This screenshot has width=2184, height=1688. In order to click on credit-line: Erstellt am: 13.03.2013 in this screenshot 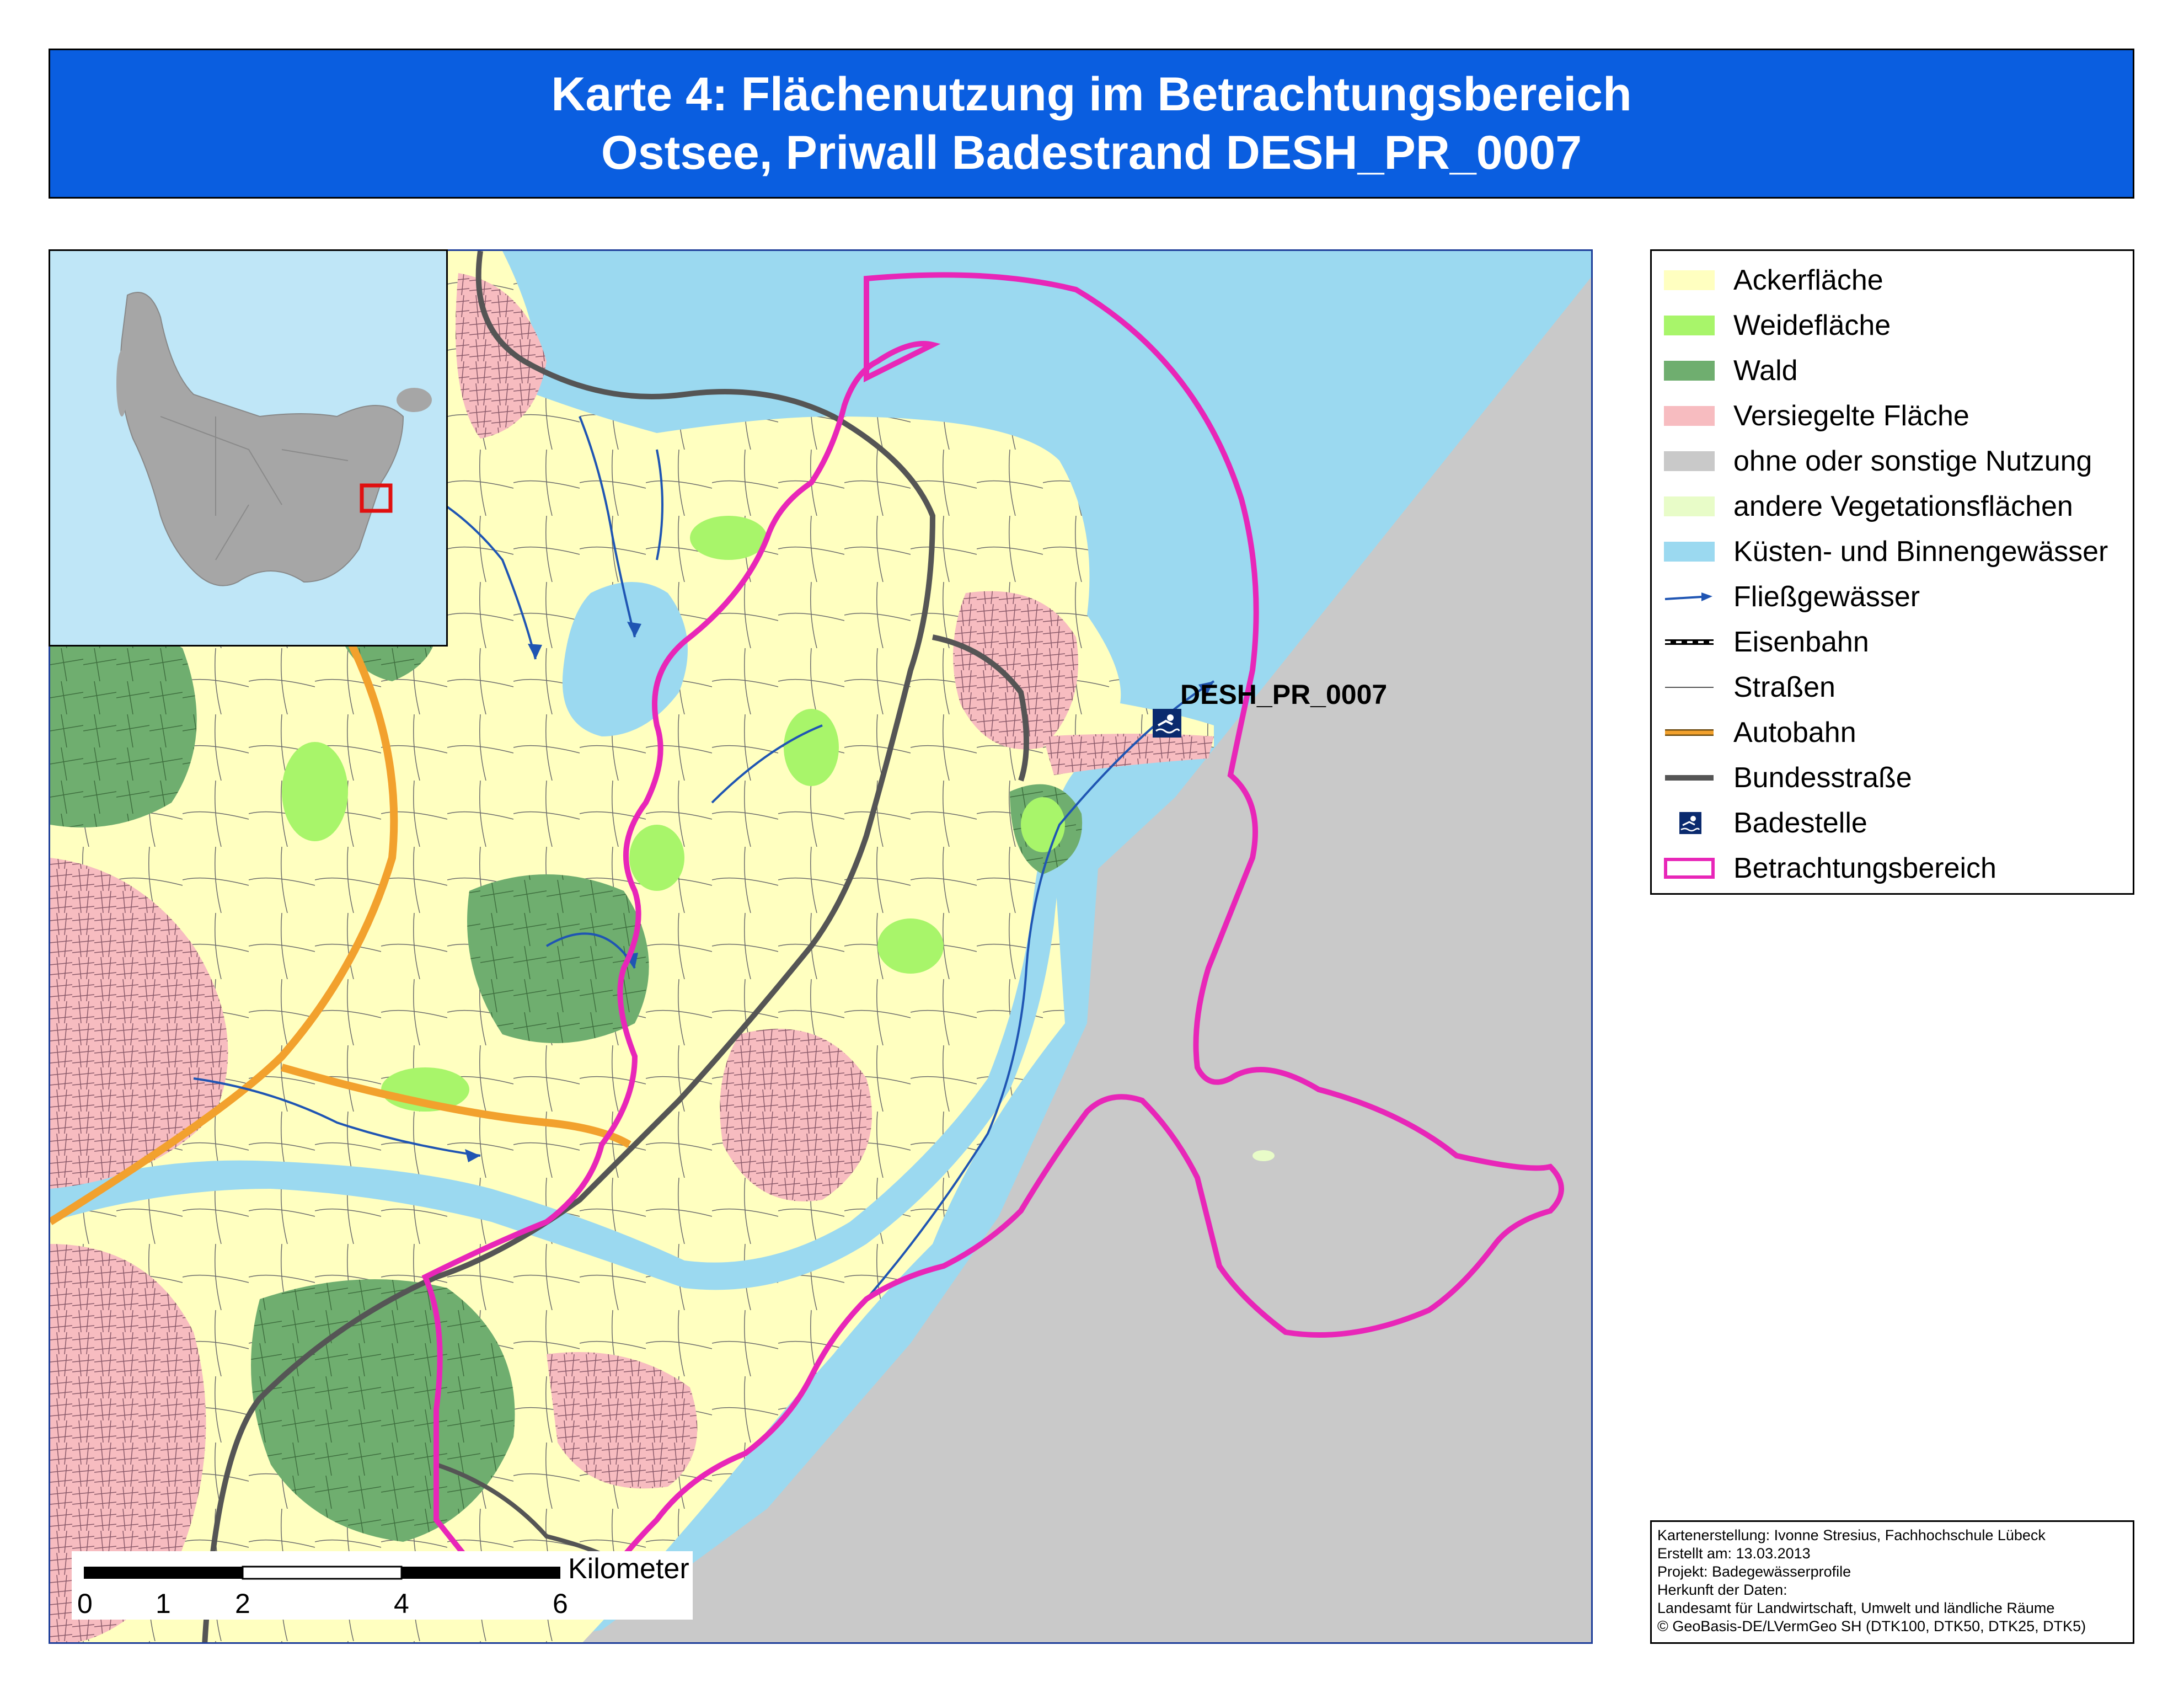, I will do `click(1734, 1553)`.